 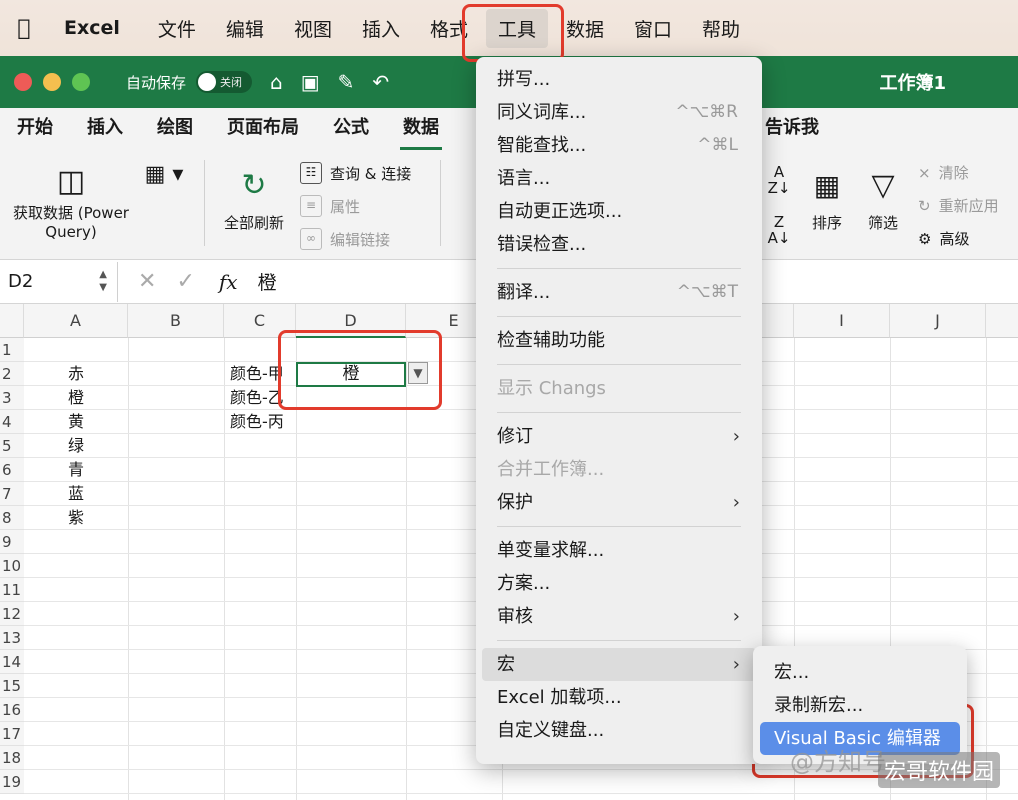 What do you see at coordinates (76, 321) in the screenshot?
I see `column-header-a: A` at bounding box center [76, 321].